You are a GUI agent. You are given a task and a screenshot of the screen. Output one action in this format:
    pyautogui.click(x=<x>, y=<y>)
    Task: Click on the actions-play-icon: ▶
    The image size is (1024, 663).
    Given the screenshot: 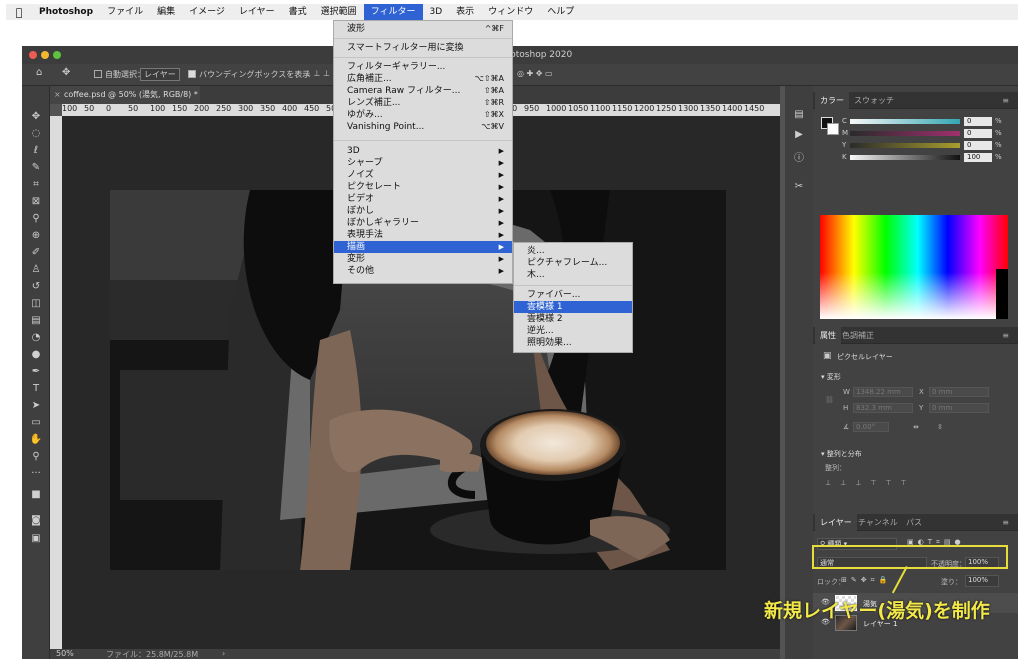 What is the action you would take?
    pyautogui.click(x=799, y=135)
    